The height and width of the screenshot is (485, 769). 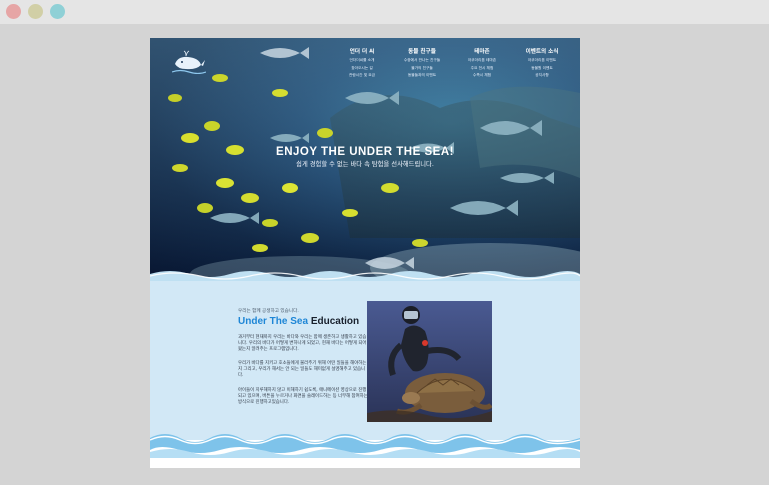 I want to click on diver-turtle-photo, so click(x=429, y=361).